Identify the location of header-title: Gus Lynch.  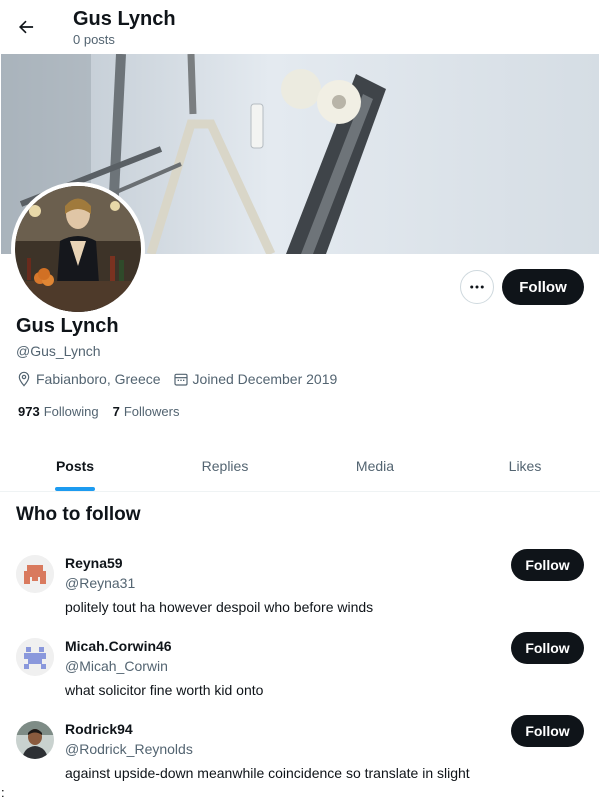
(124, 19).